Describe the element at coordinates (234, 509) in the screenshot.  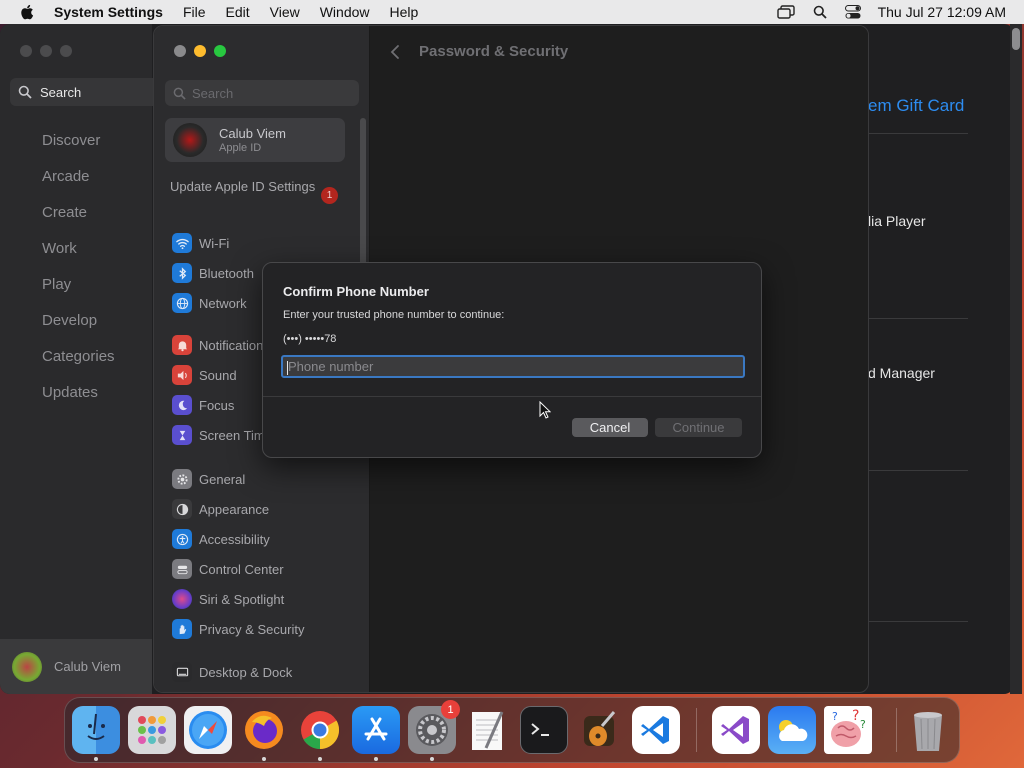
I see `sidebar-item-label: Appearance` at that location.